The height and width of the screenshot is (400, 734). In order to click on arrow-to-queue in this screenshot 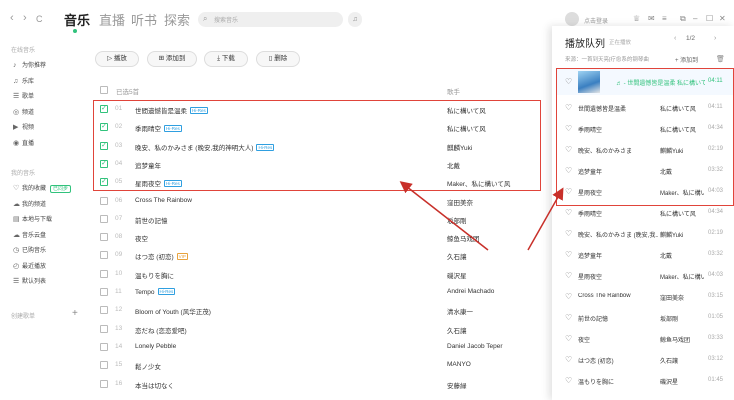, I will do `click(545, 219)`.